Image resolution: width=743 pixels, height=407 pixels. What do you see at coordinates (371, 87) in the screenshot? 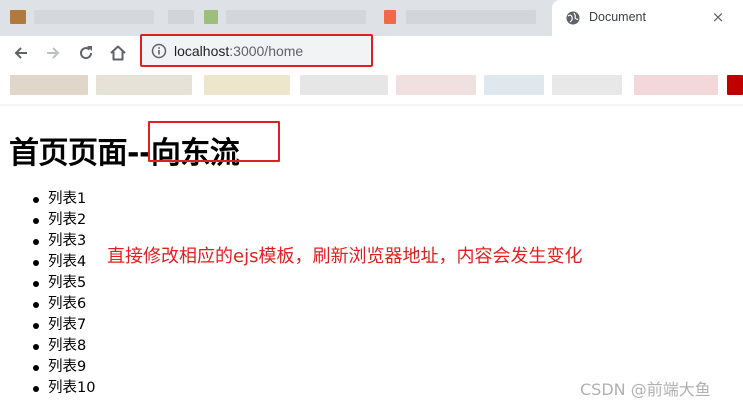
I see `bookmarks-bar` at bounding box center [371, 87].